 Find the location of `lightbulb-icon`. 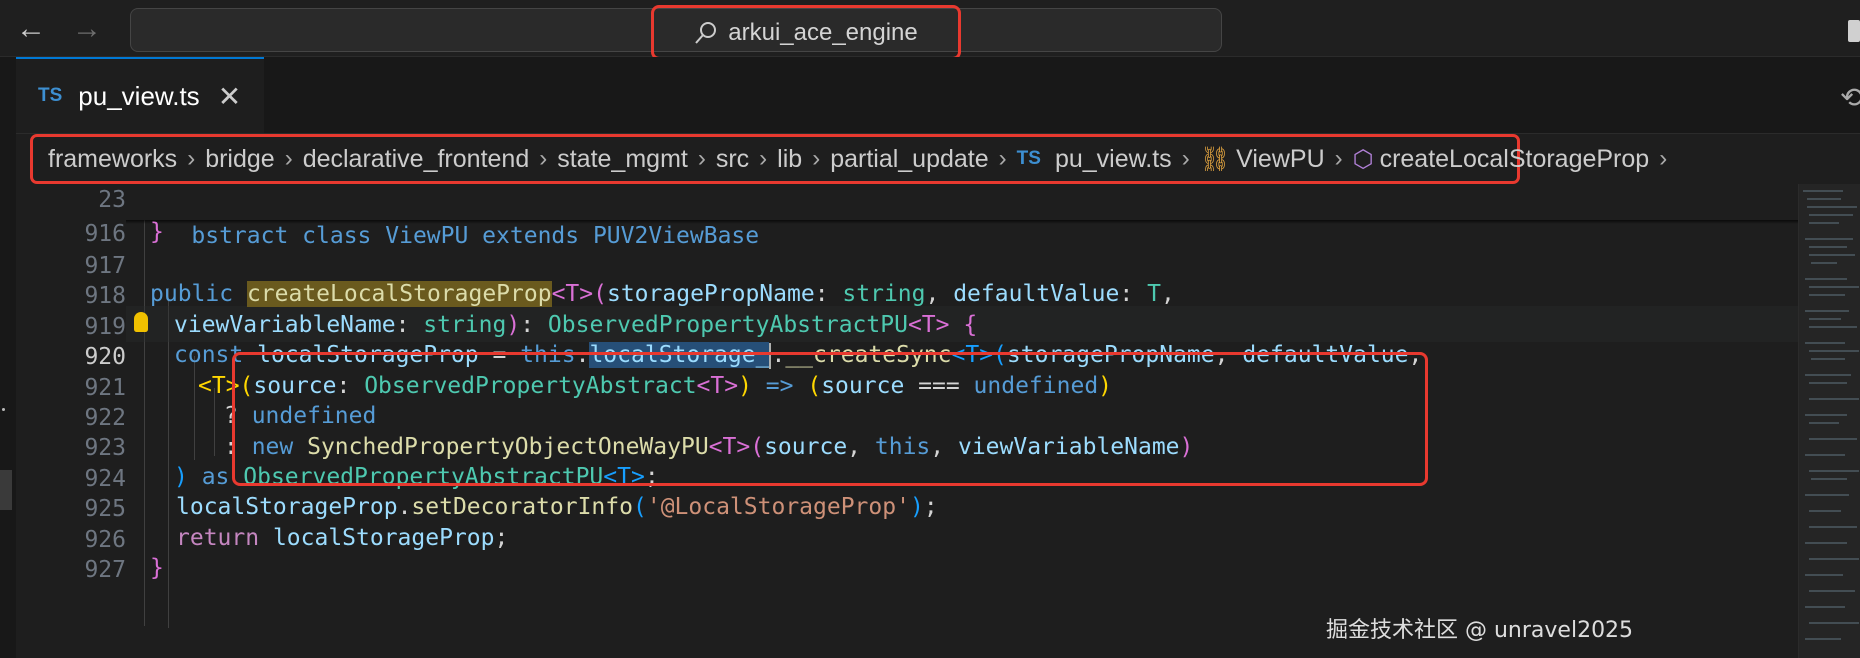

lightbulb-icon is located at coordinates (141, 322).